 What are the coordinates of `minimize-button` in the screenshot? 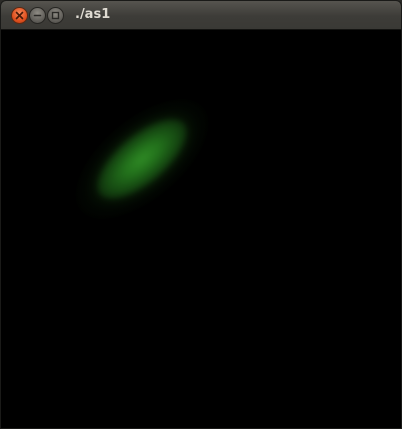 It's located at (37, 15).